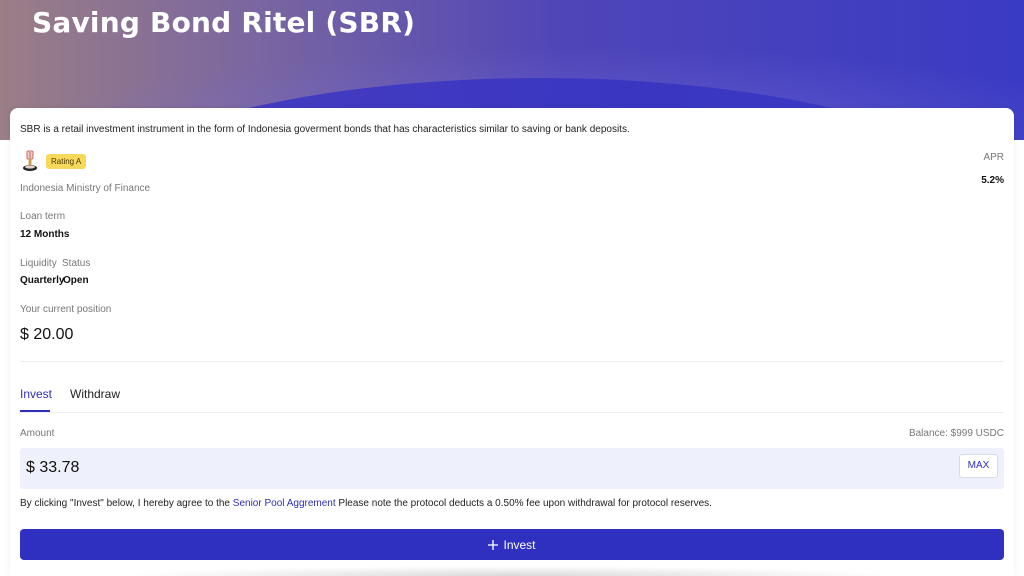 The height and width of the screenshot is (576, 1024). What do you see at coordinates (493, 544) in the screenshot?
I see `plus-icon` at bounding box center [493, 544].